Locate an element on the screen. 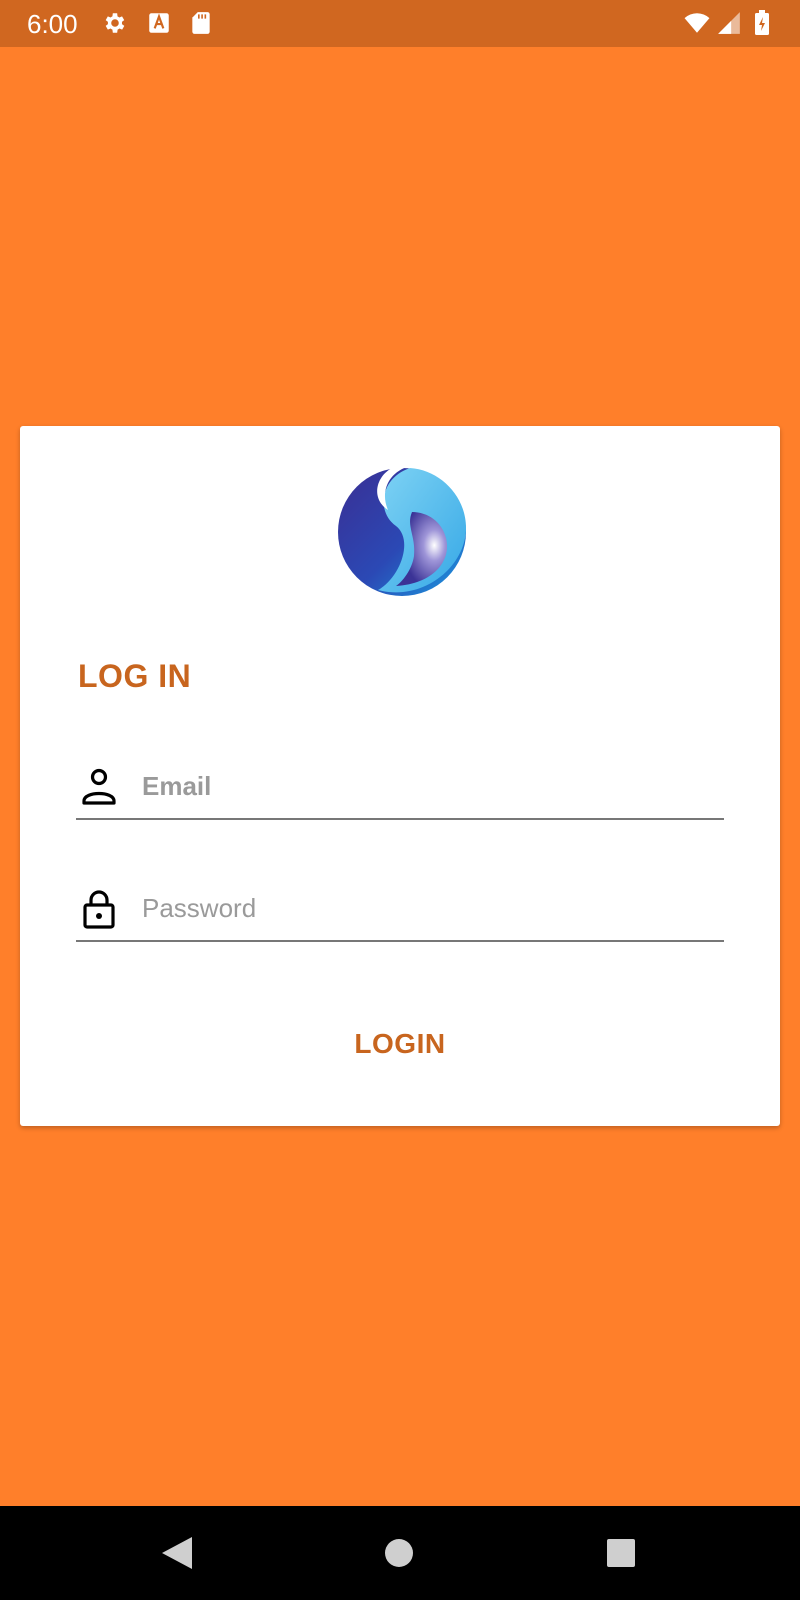 Image resolution: width=800 pixels, height=1600 pixels. navigation-bar is located at coordinates (400, 1553).